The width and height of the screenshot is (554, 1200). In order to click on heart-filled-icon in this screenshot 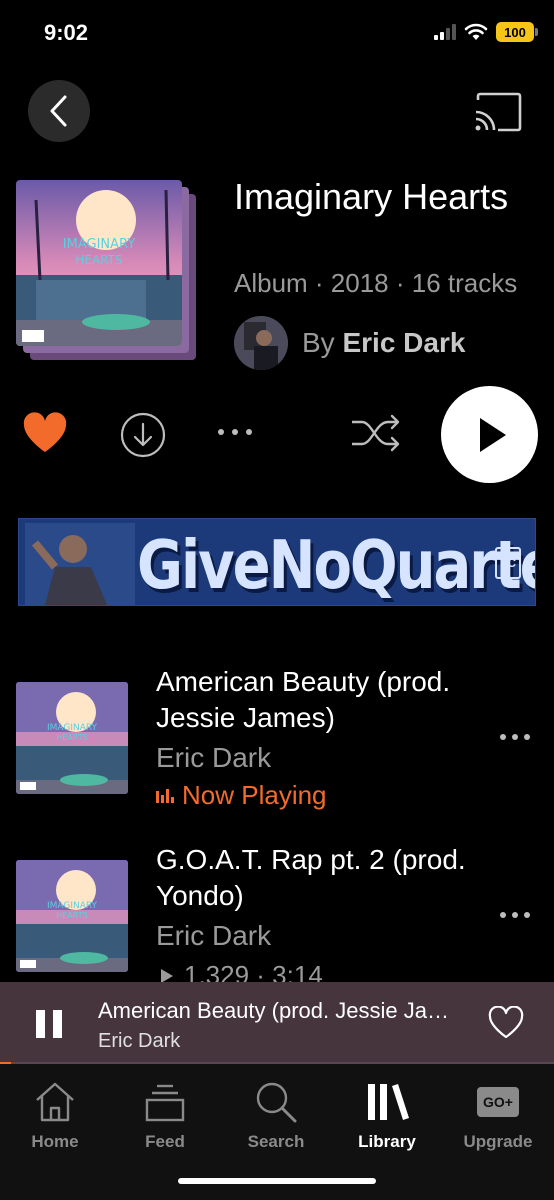, I will do `click(45, 432)`.